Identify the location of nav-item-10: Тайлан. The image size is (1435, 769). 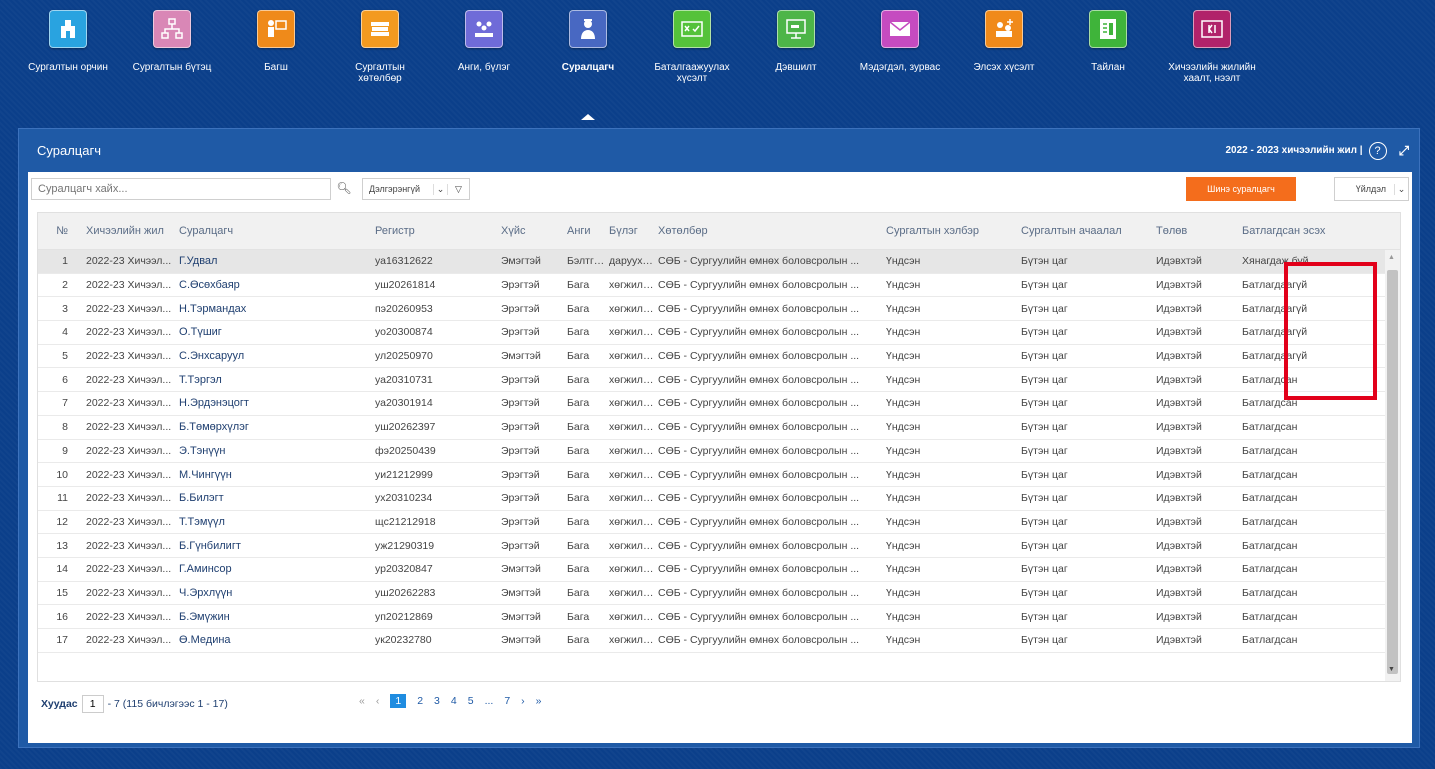
(1108, 59).